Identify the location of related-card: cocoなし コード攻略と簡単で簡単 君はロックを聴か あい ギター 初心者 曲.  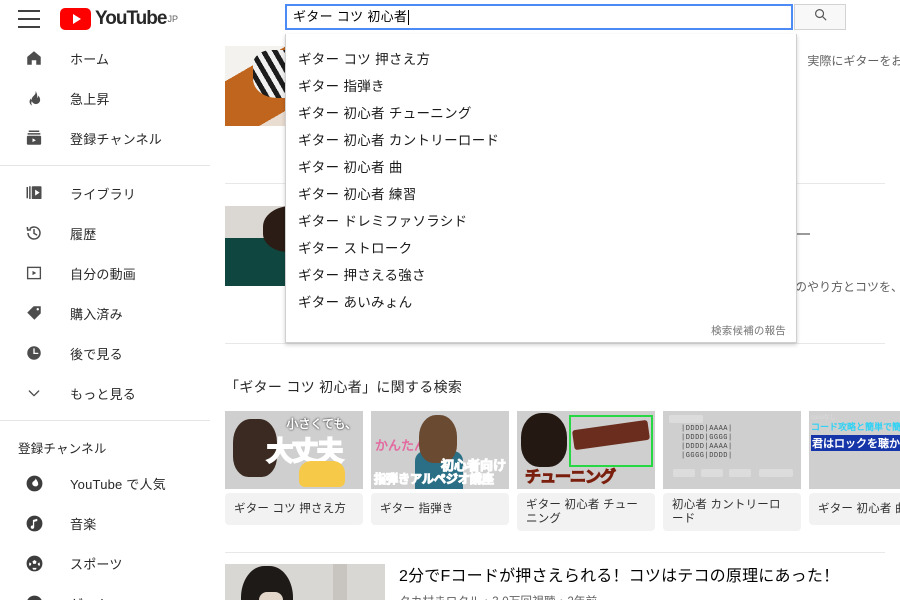
(854, 471).